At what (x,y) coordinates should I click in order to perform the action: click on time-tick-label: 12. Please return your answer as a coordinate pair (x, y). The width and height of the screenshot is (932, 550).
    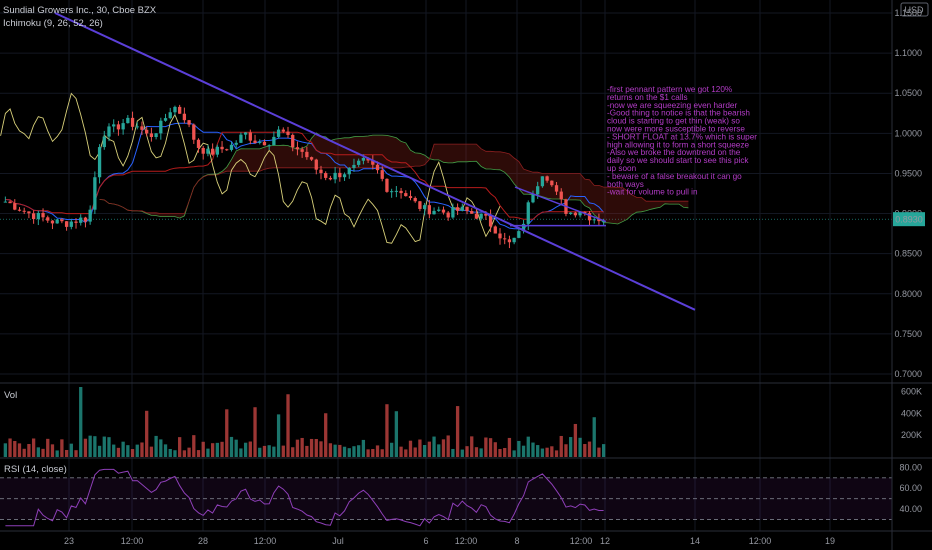
    Looking at the image, I should click on (605, 541).